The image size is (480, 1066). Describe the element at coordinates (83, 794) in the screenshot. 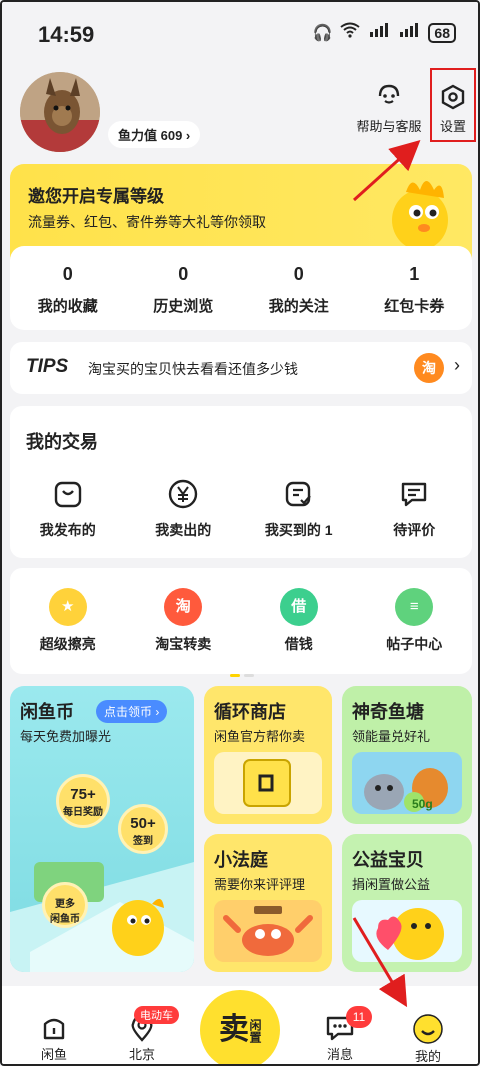

I see `badge-value: 75+` at that location.